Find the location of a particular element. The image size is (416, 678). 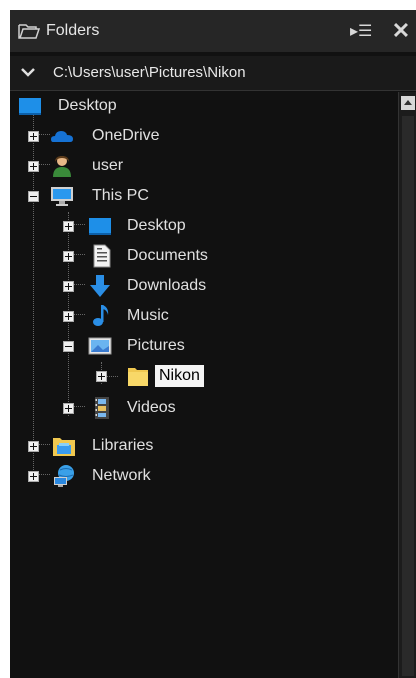

tree-item-label: Libraries is located at coordinates (122, 446).